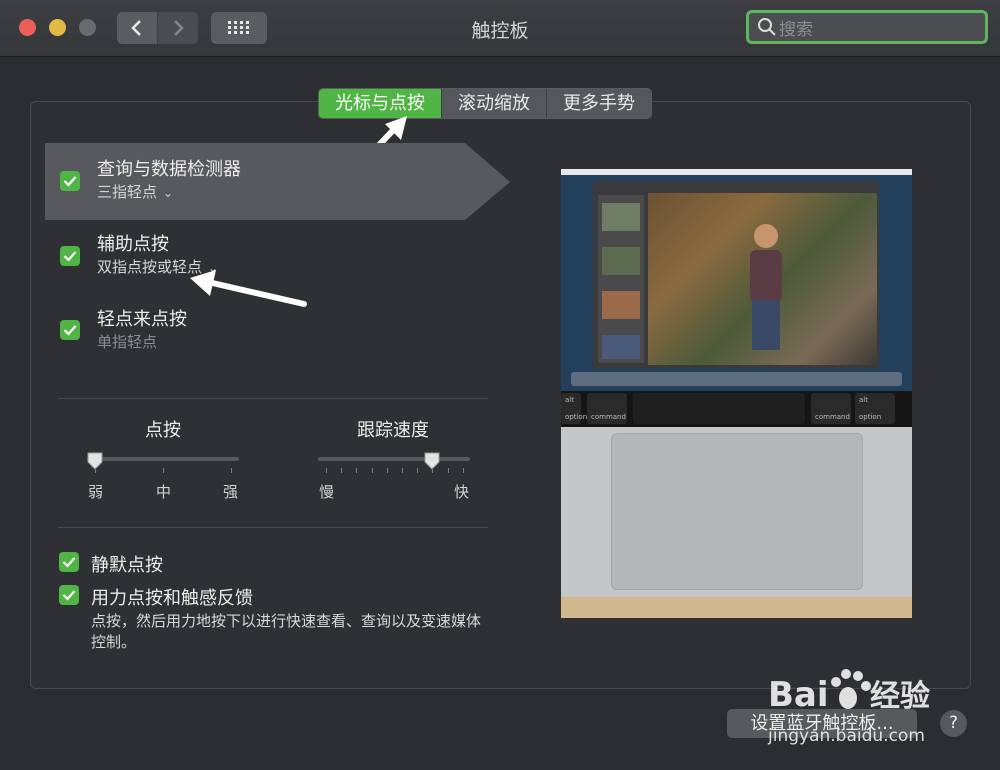  I want to click on chevron-right-icon, so click(179, 28).